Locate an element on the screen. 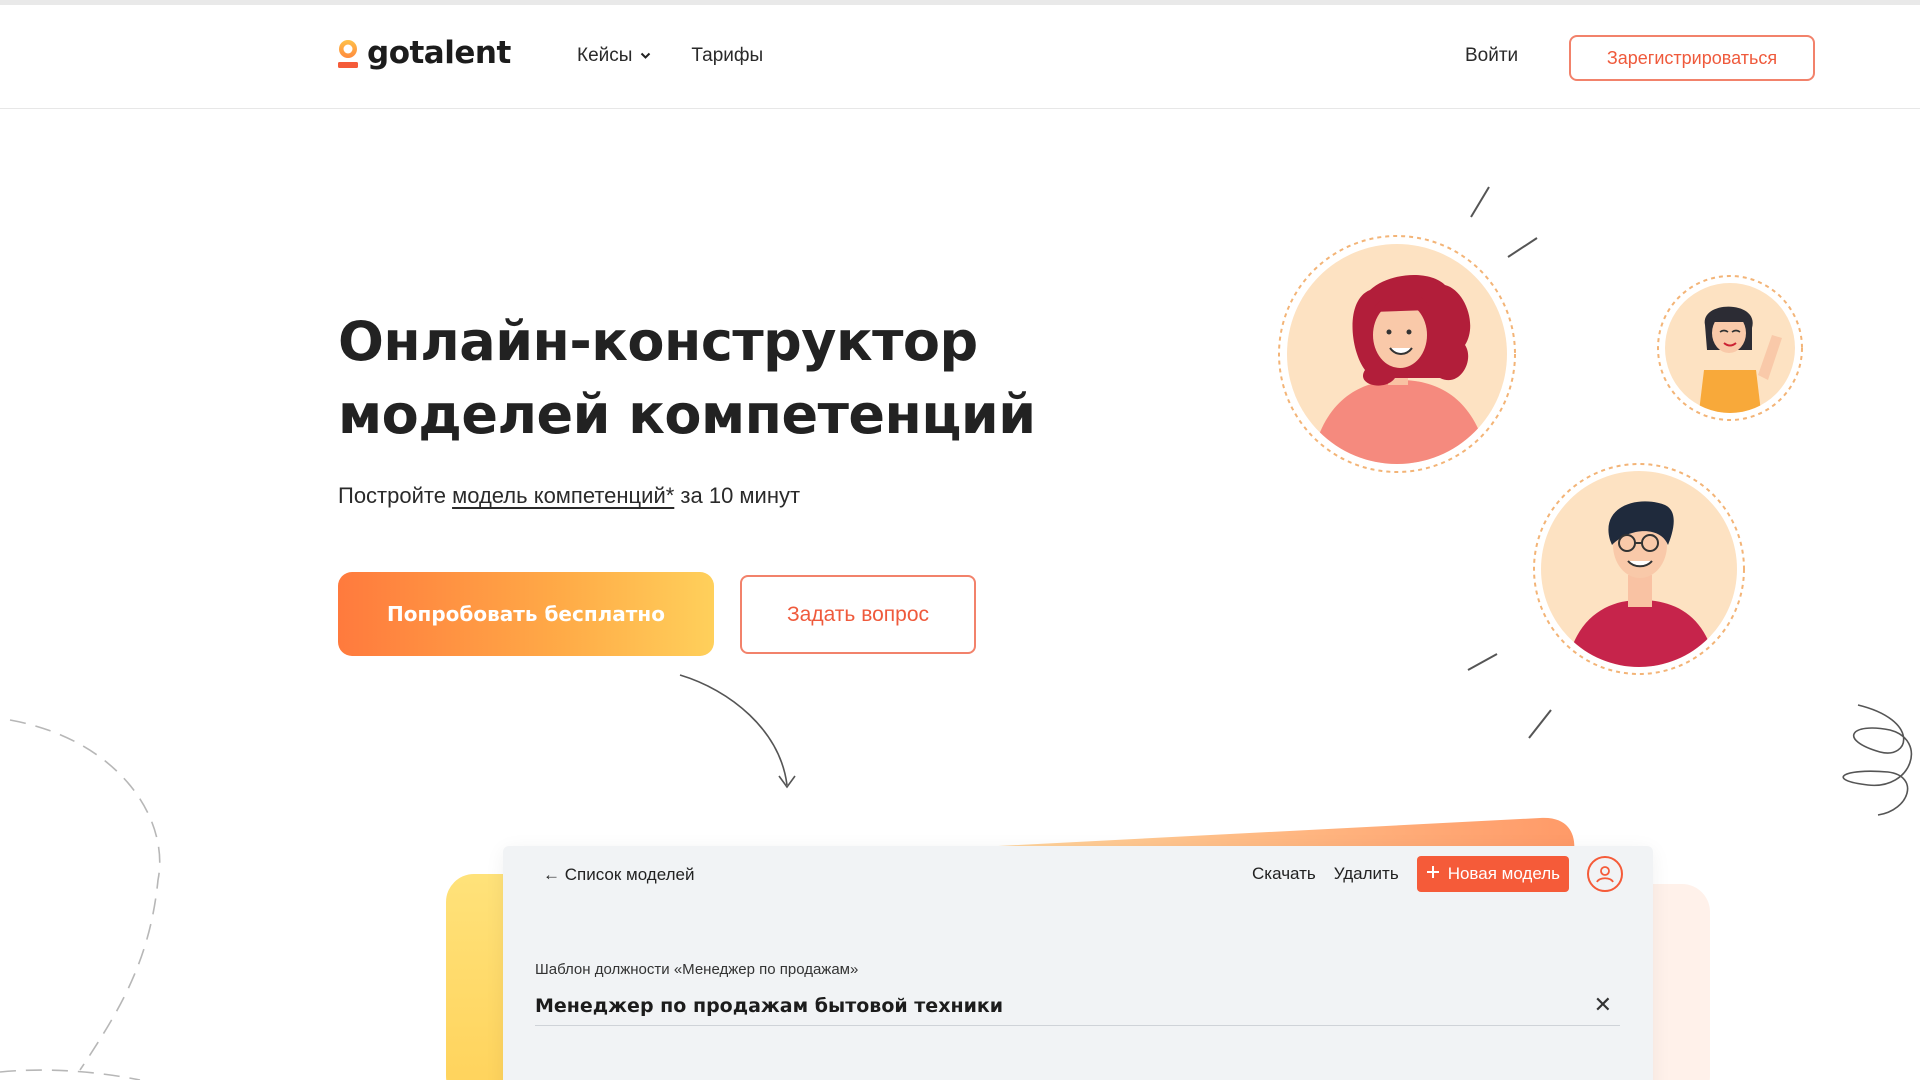  logo: gotalent is located at coordinates (424, 53).